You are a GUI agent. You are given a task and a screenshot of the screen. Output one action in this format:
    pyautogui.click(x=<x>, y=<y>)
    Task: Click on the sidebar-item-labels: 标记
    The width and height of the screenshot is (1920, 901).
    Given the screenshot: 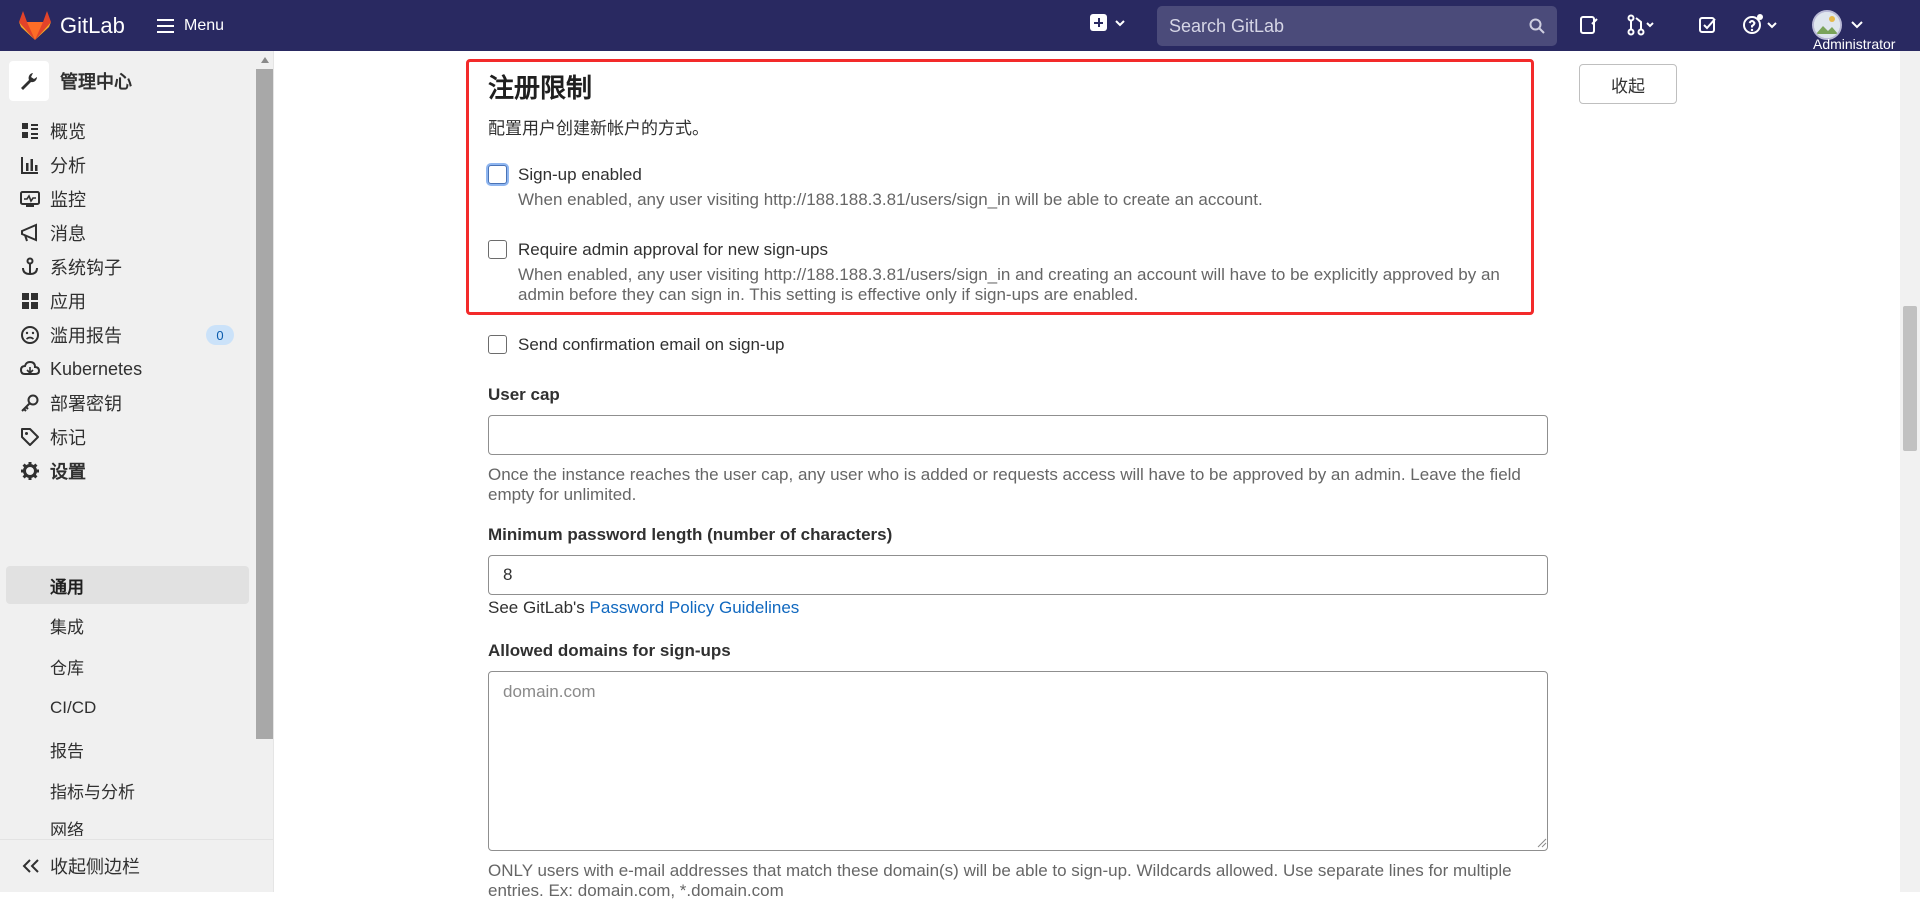 What is the action you would take?
    pyautogui.click(x=127, y=437)
    